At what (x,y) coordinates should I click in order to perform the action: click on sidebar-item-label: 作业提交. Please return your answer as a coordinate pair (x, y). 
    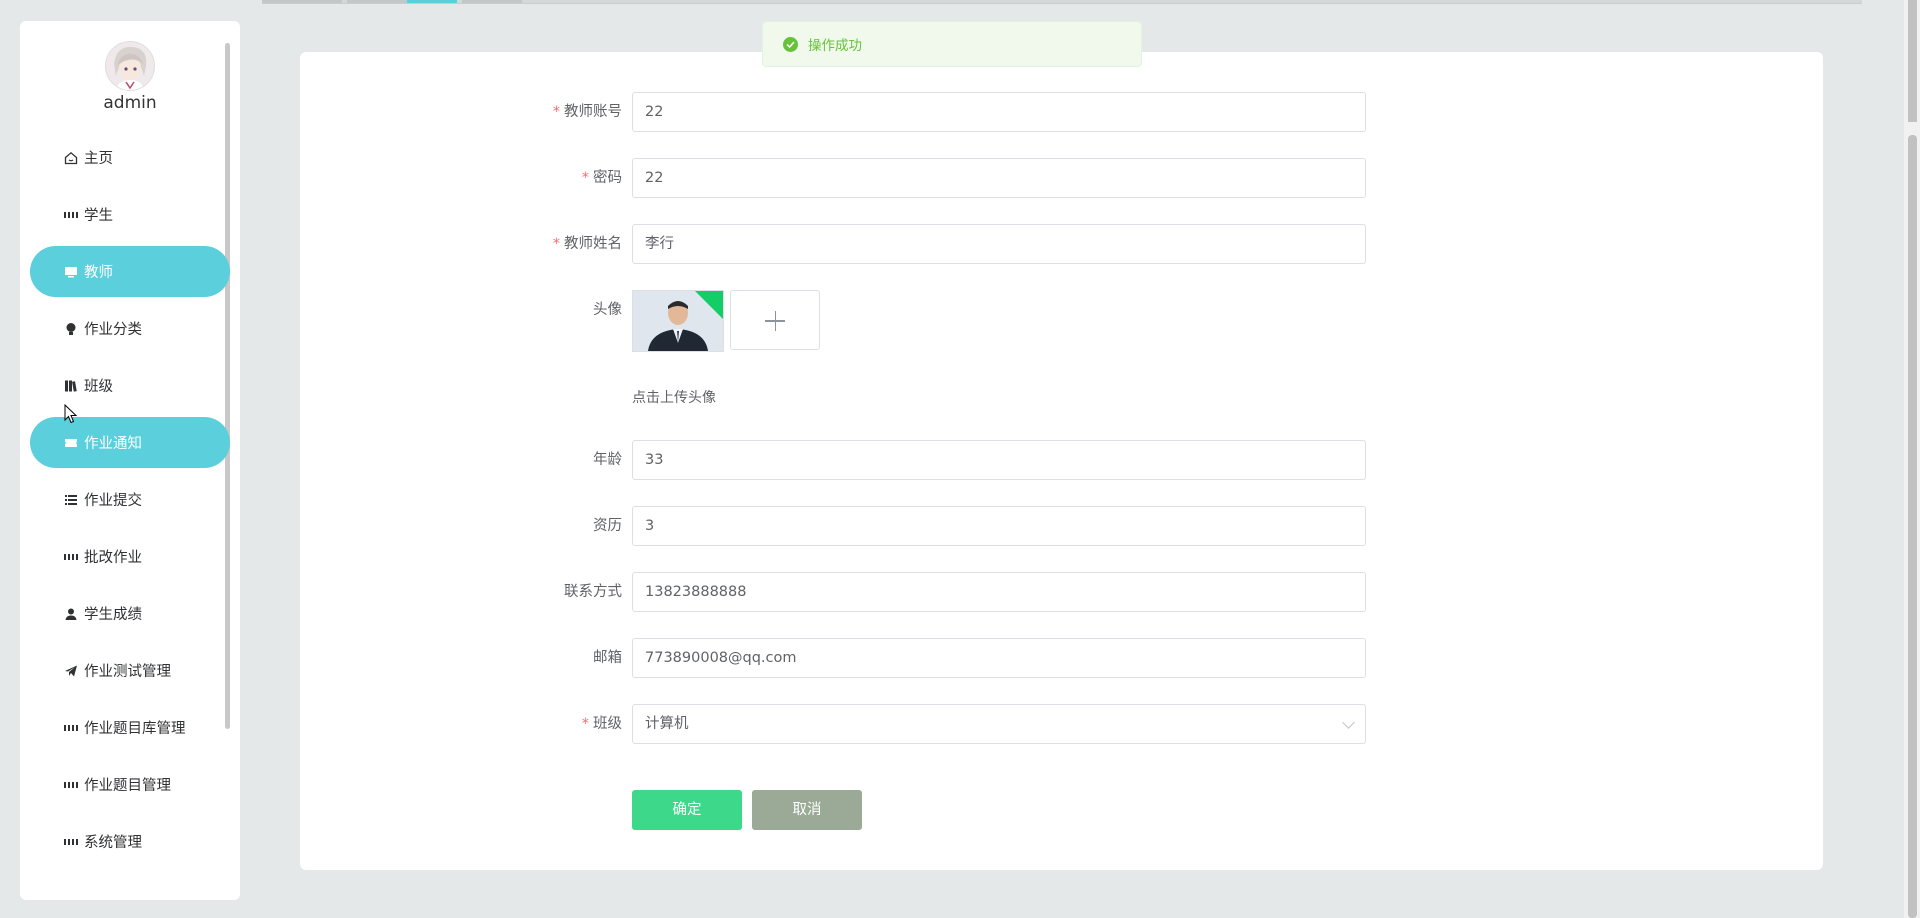
    Looking at the image, I should click on (113, 501).